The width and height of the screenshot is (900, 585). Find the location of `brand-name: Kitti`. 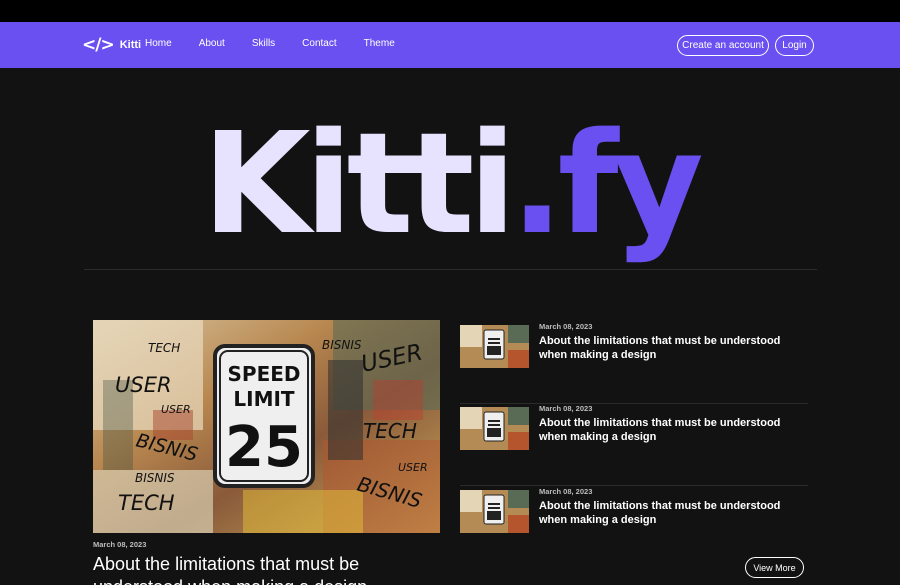

brand-name: Kitti is located at coordinates (130, 45).